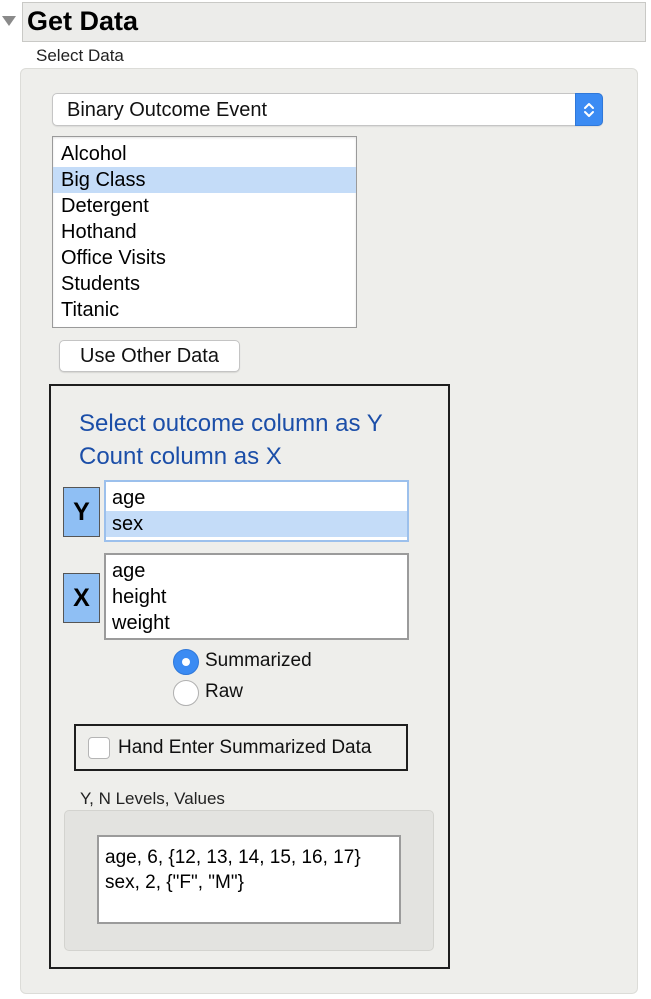  Describe the element at coordinates (9, 21) in the screenshot. I see `disclosure-triangle-icon` at that location.